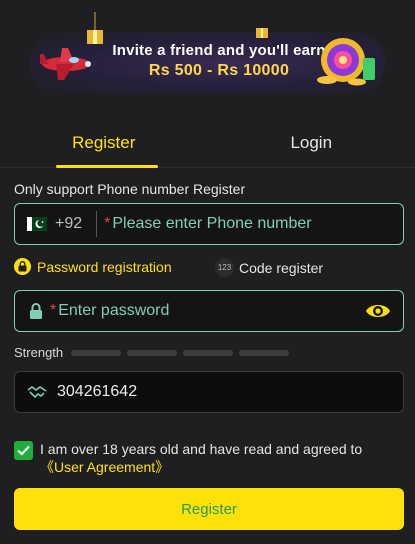  I want to click on code-badge-icon: 123, so click(224, 267).